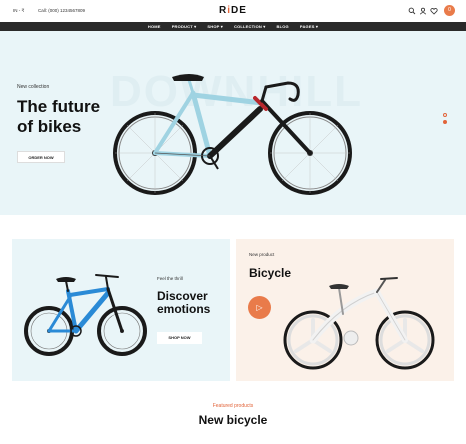  What do you see at coordinates (233, 420) in the screenshot?
I see `featured-title: New bicycle` at bounding box center [233, 420].